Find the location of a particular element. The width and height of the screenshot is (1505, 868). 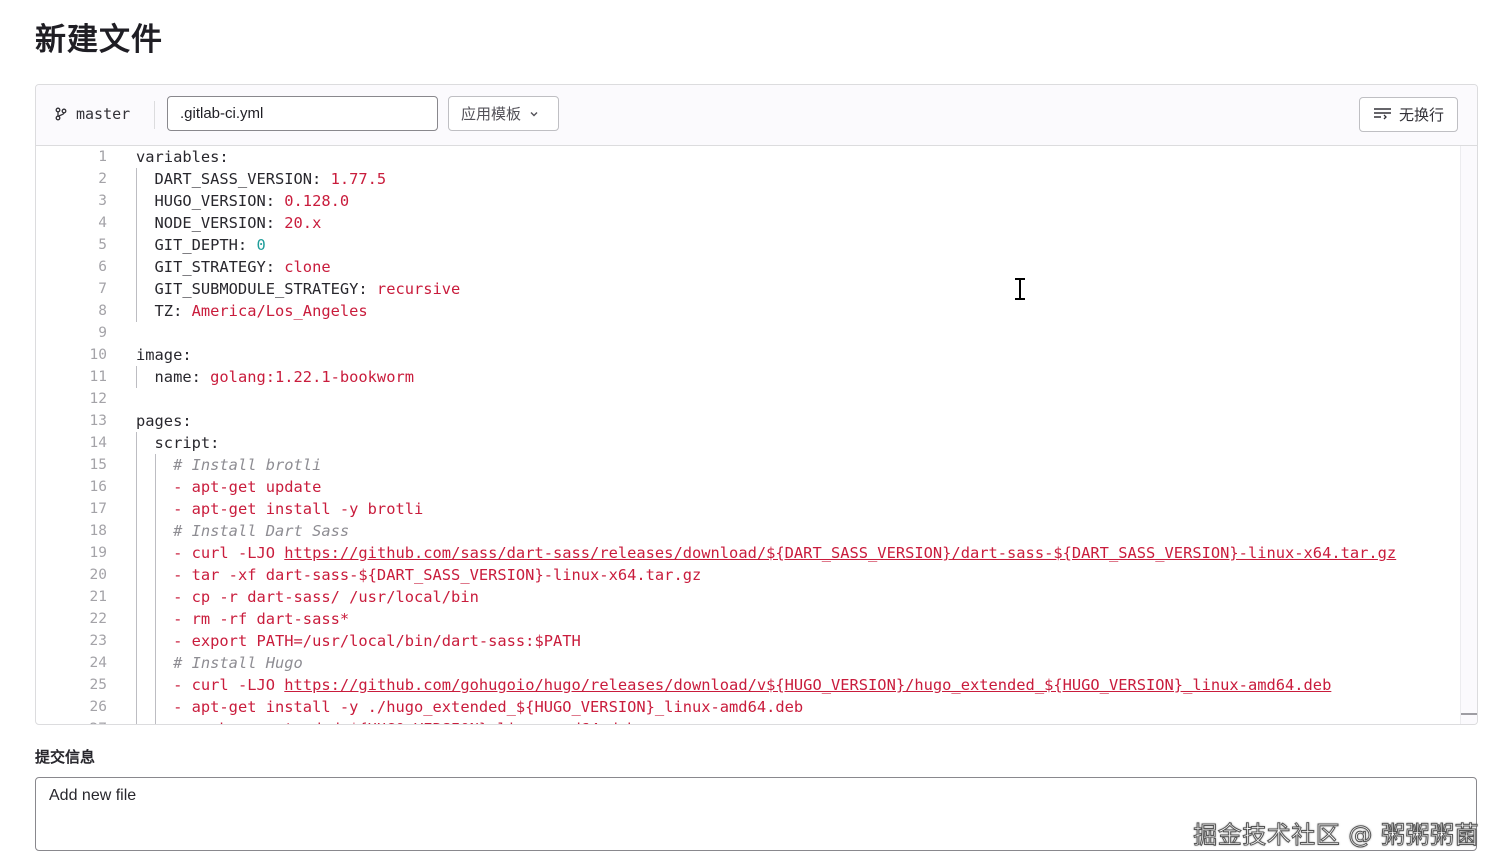

code-line: 12 is located at coordinates (756, 399).